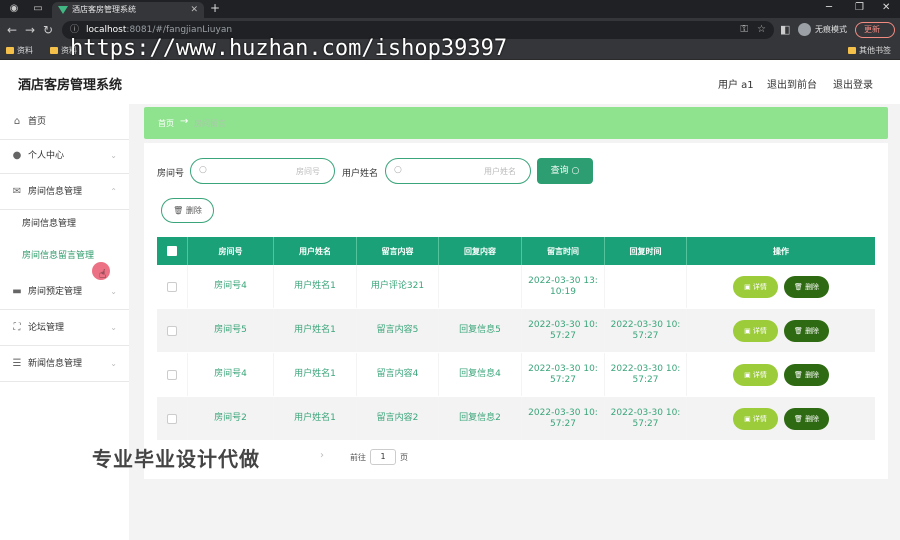 This screenshot has width=900, height=540. Describe the element at coordinates (383, 457) in the screenshot. I see `goto-page-input: 1` at that location.